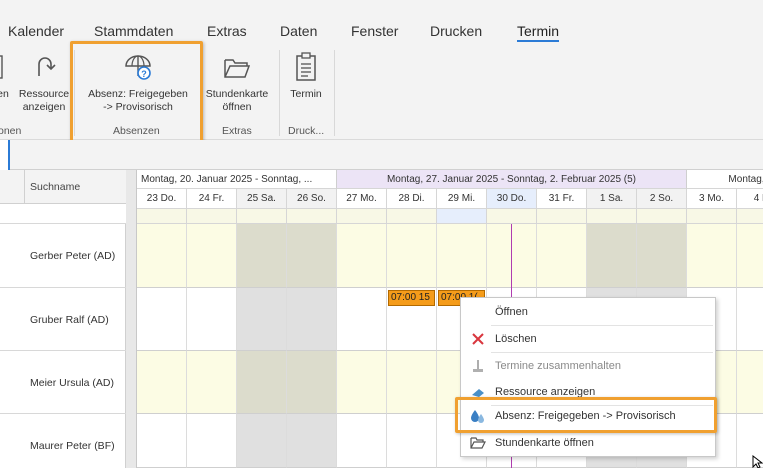  I want to click on stundenkarte-line1: Stundenkarte, so click(237, 94).